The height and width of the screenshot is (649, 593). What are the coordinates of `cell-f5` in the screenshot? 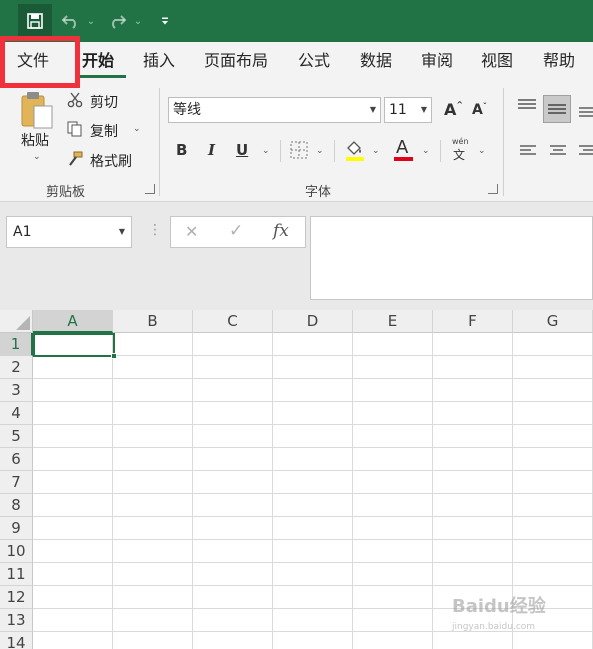 It's located at (473, 436).